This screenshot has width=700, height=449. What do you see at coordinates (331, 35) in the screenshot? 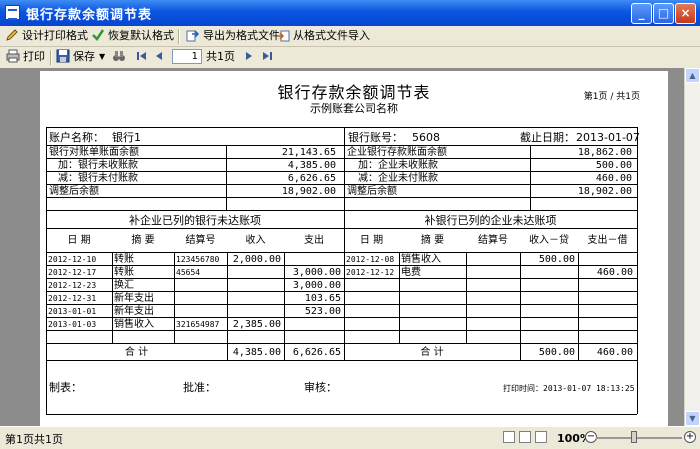
I see `import-format-file-label: 从格式文件导入` at bounding box center [331, 35].